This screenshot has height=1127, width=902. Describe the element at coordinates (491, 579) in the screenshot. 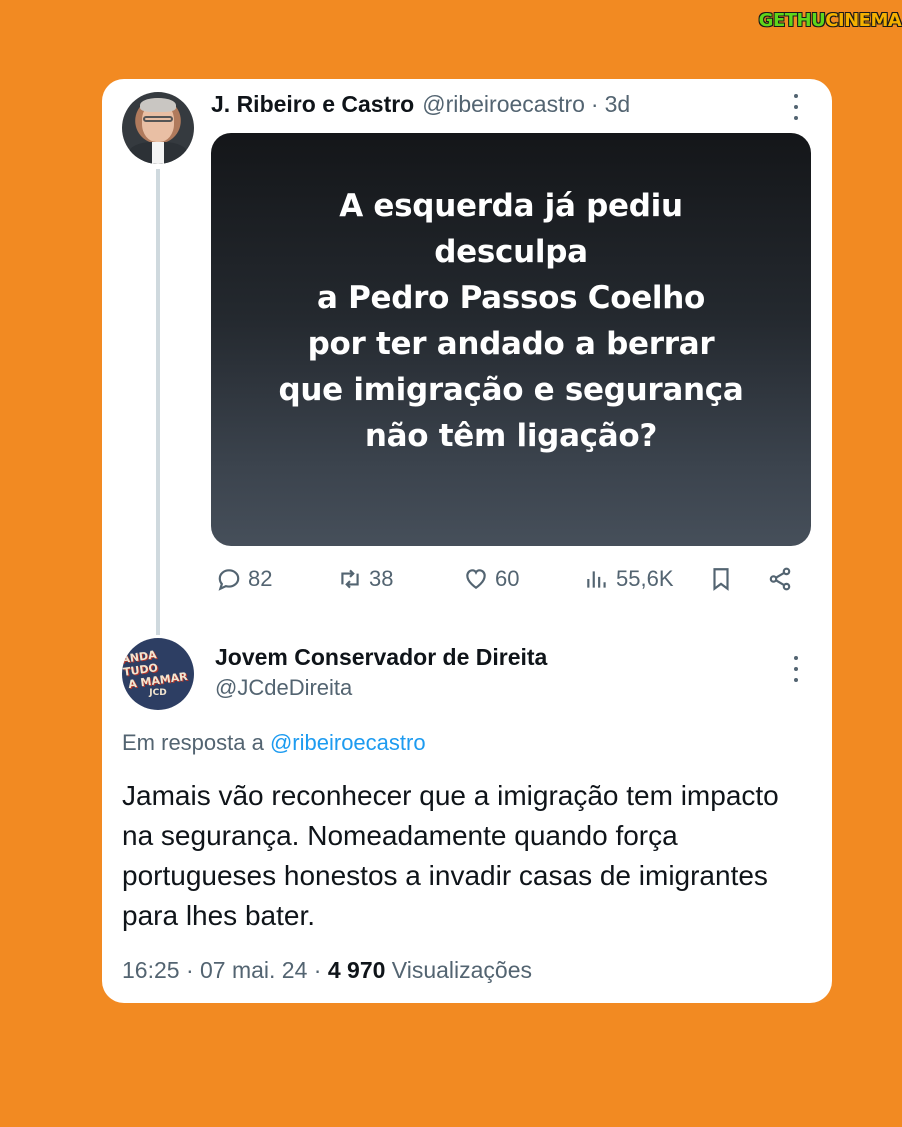

I see `like-button: 60` at that location.